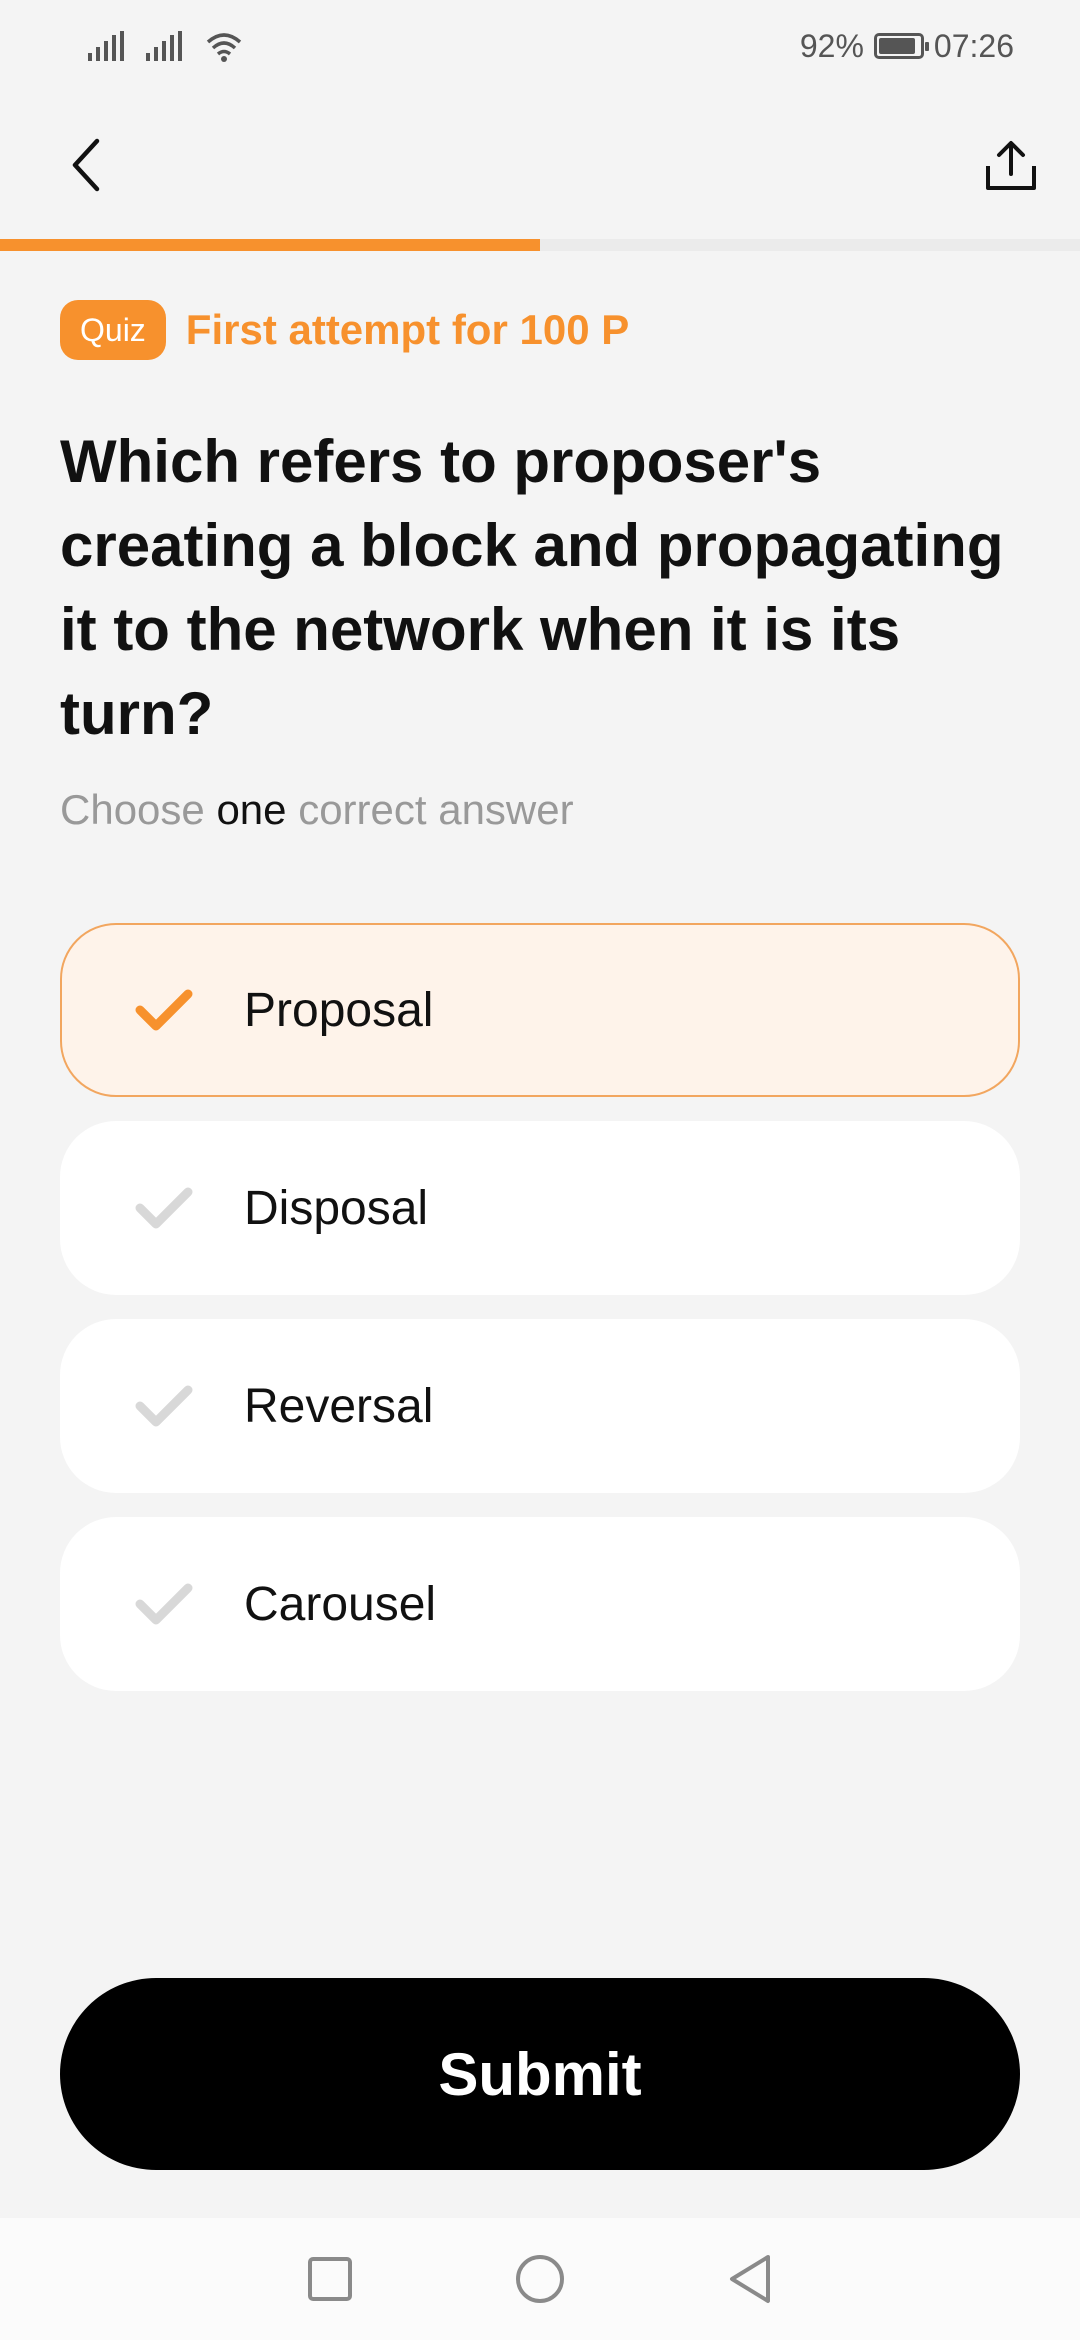 The image size is (1080, 2340). Describe the element at coordinates (407, 329) in the screenshot. I see `reward-text: First attempt for 100 P` at that location.